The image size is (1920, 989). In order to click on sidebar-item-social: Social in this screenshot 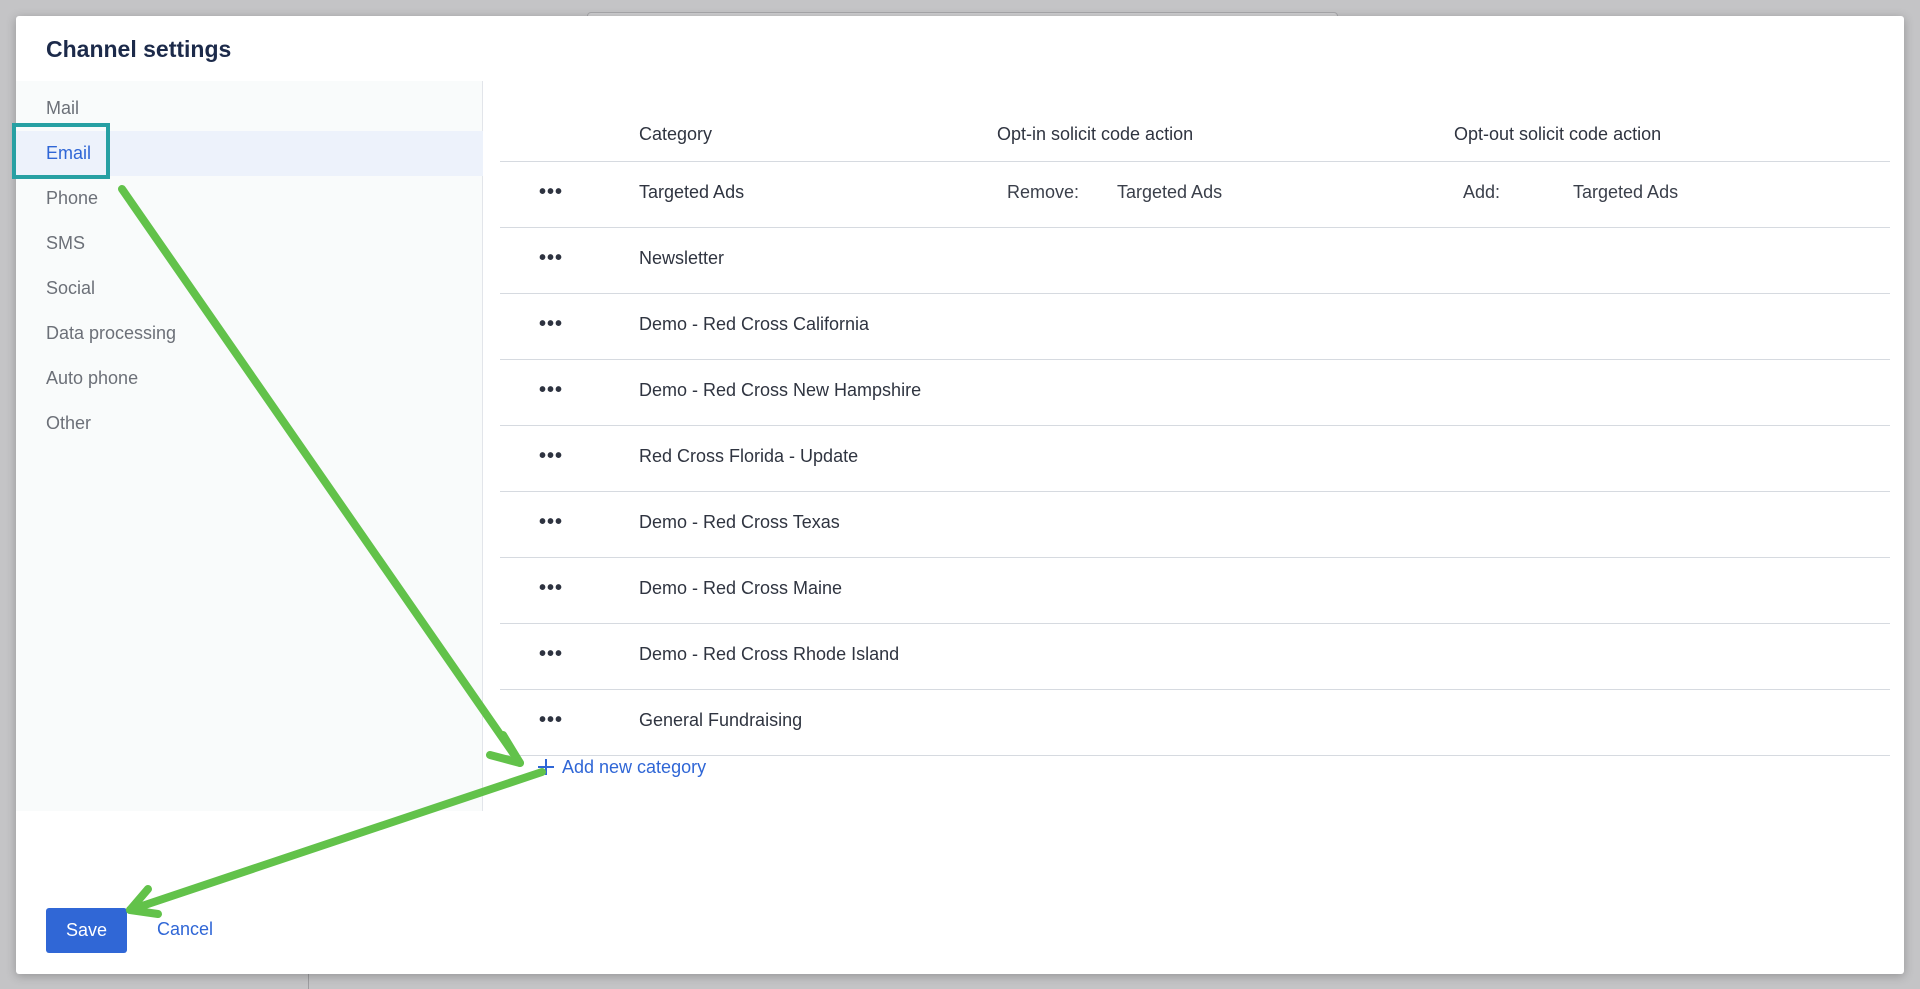, I will do `click(249, 288)`.